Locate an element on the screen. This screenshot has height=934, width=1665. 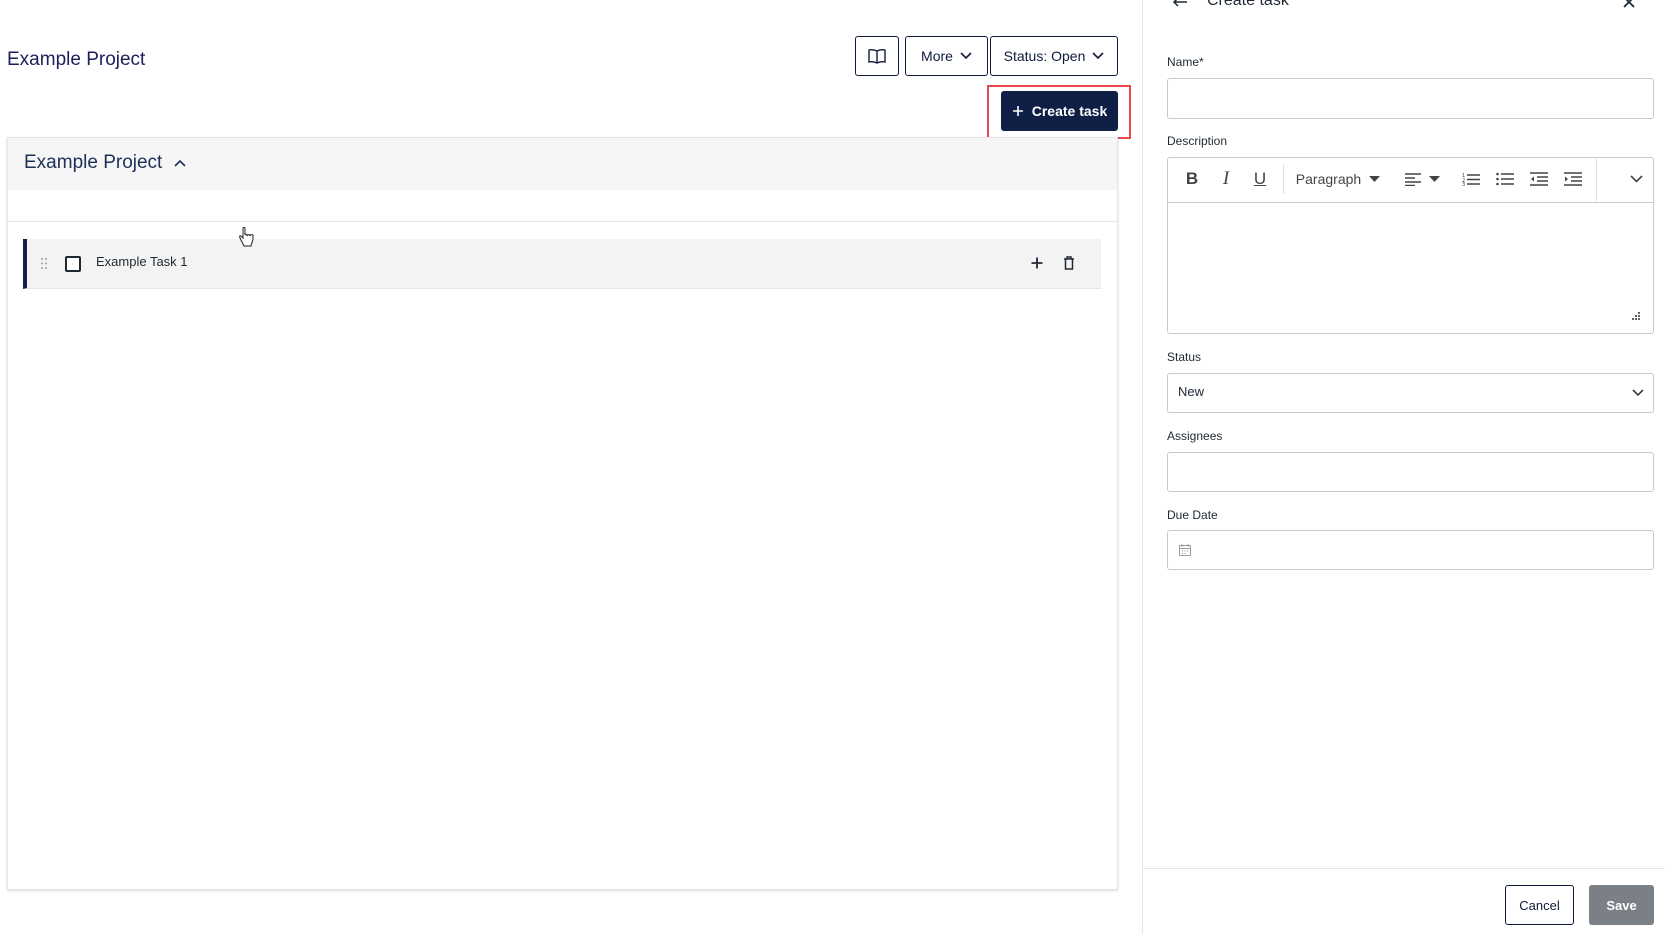
more-button: More is located at coordinates (946, 56).